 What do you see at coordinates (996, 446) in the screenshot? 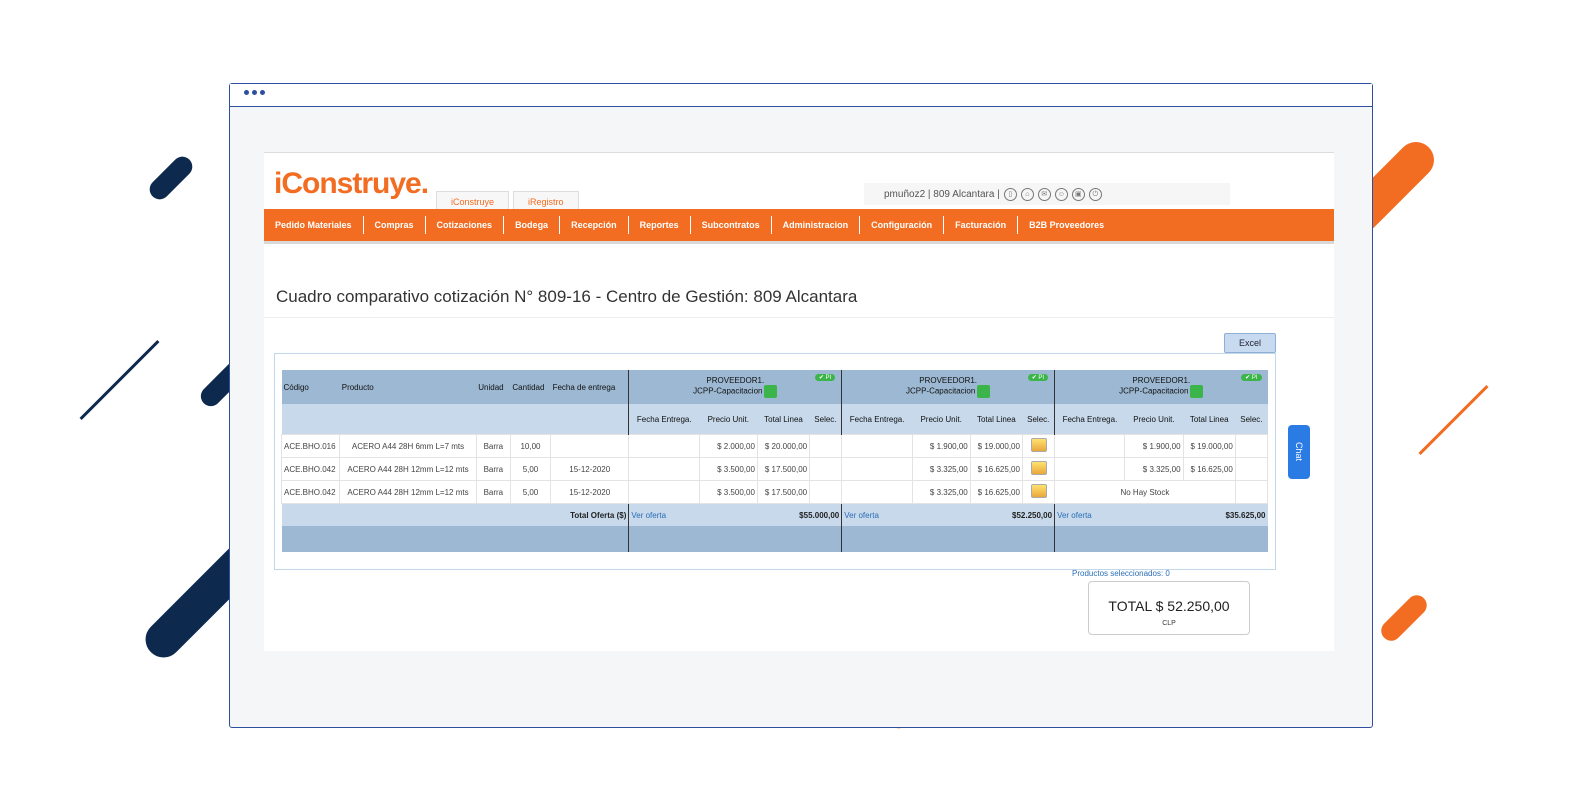
I see `cell-total: $ 19.000,00` at bounding box center [996, 446].